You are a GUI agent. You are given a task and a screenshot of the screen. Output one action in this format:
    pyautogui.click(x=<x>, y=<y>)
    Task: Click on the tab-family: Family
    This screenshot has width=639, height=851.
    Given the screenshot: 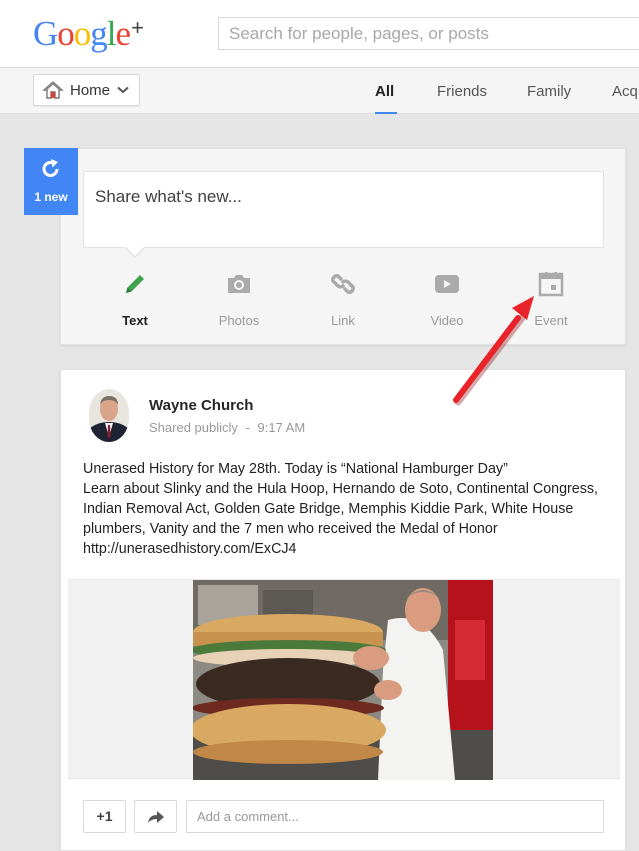 What is the action you would take?
    pyautogui.click(x=549, y=91)
    